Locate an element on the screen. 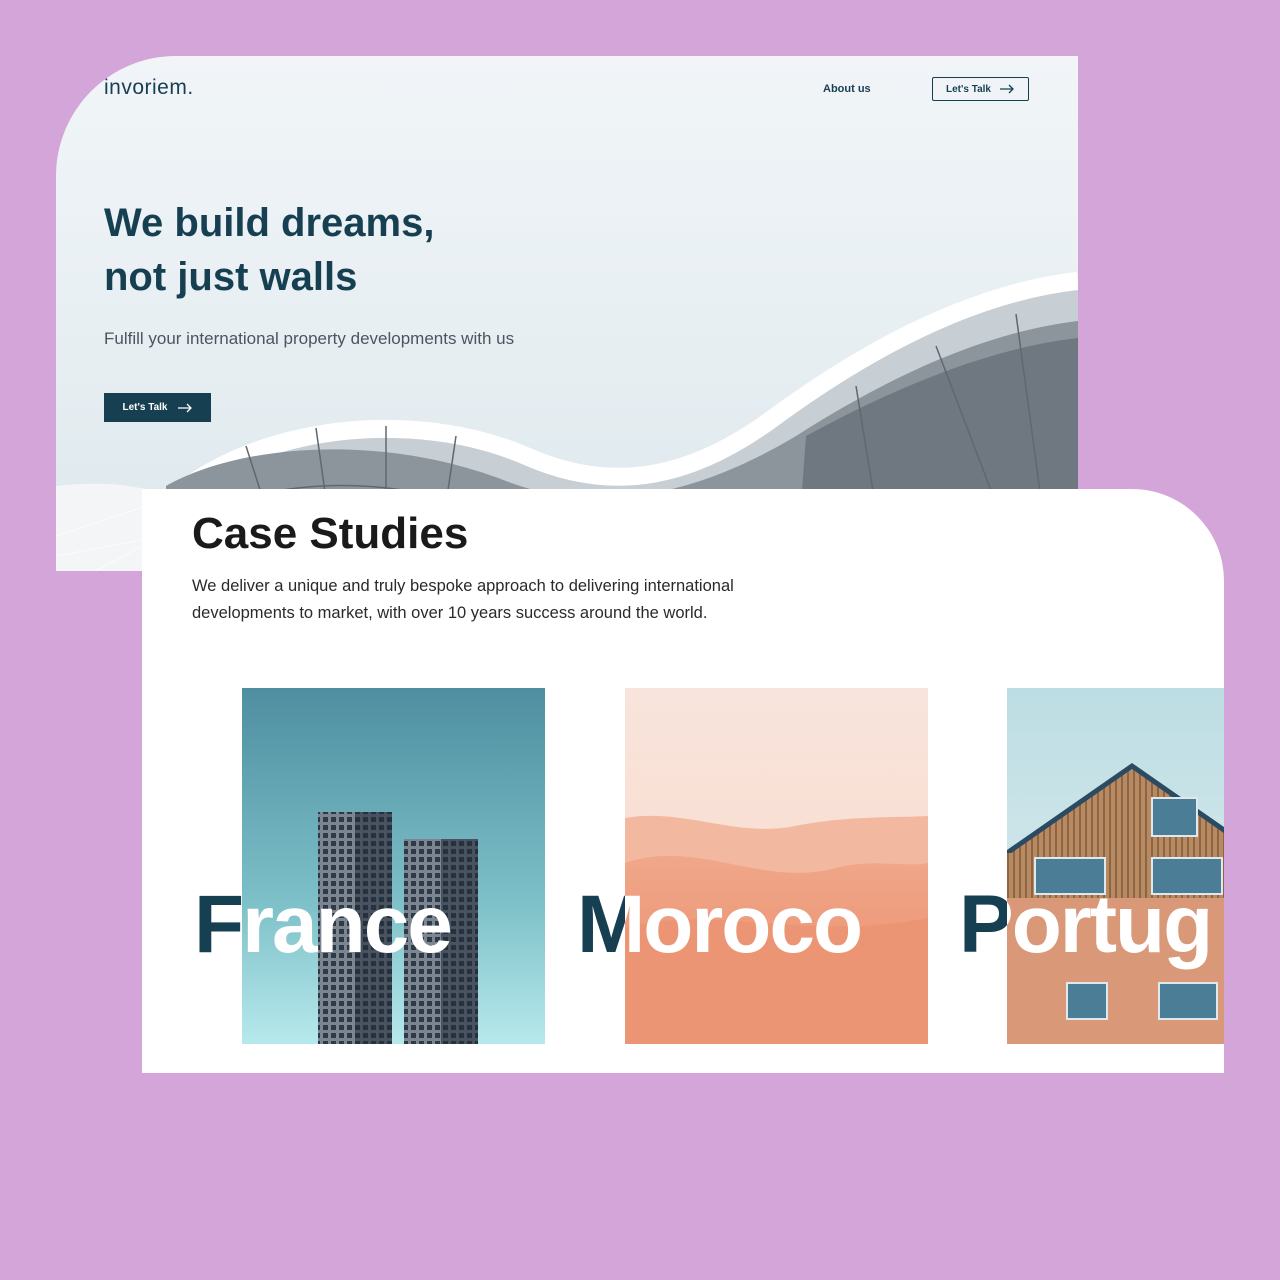 Image resolution: width=1280 pixels, height=1280 pixels. hero-title: We build dreams, not just walls is located at coordinates (269, 250).